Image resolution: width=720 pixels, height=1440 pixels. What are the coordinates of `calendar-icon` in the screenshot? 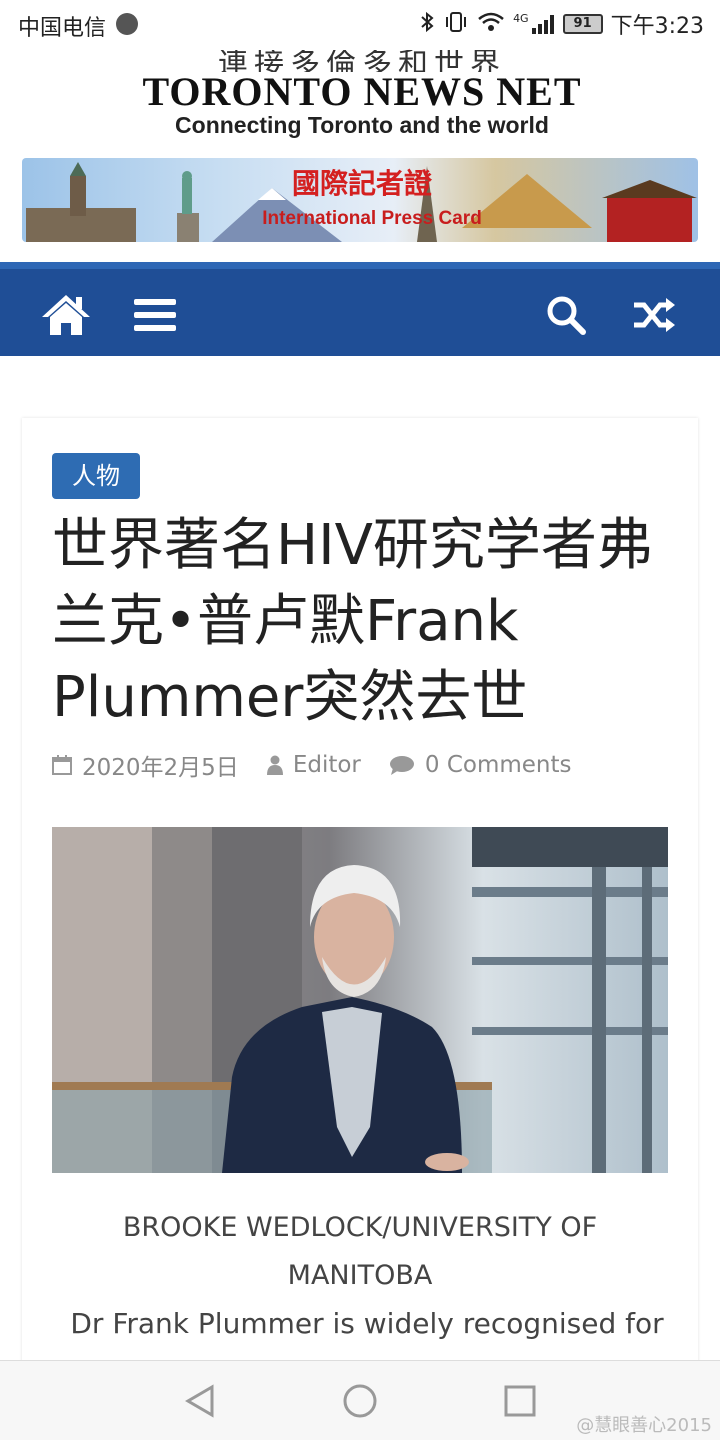 It's located at (62, 765).